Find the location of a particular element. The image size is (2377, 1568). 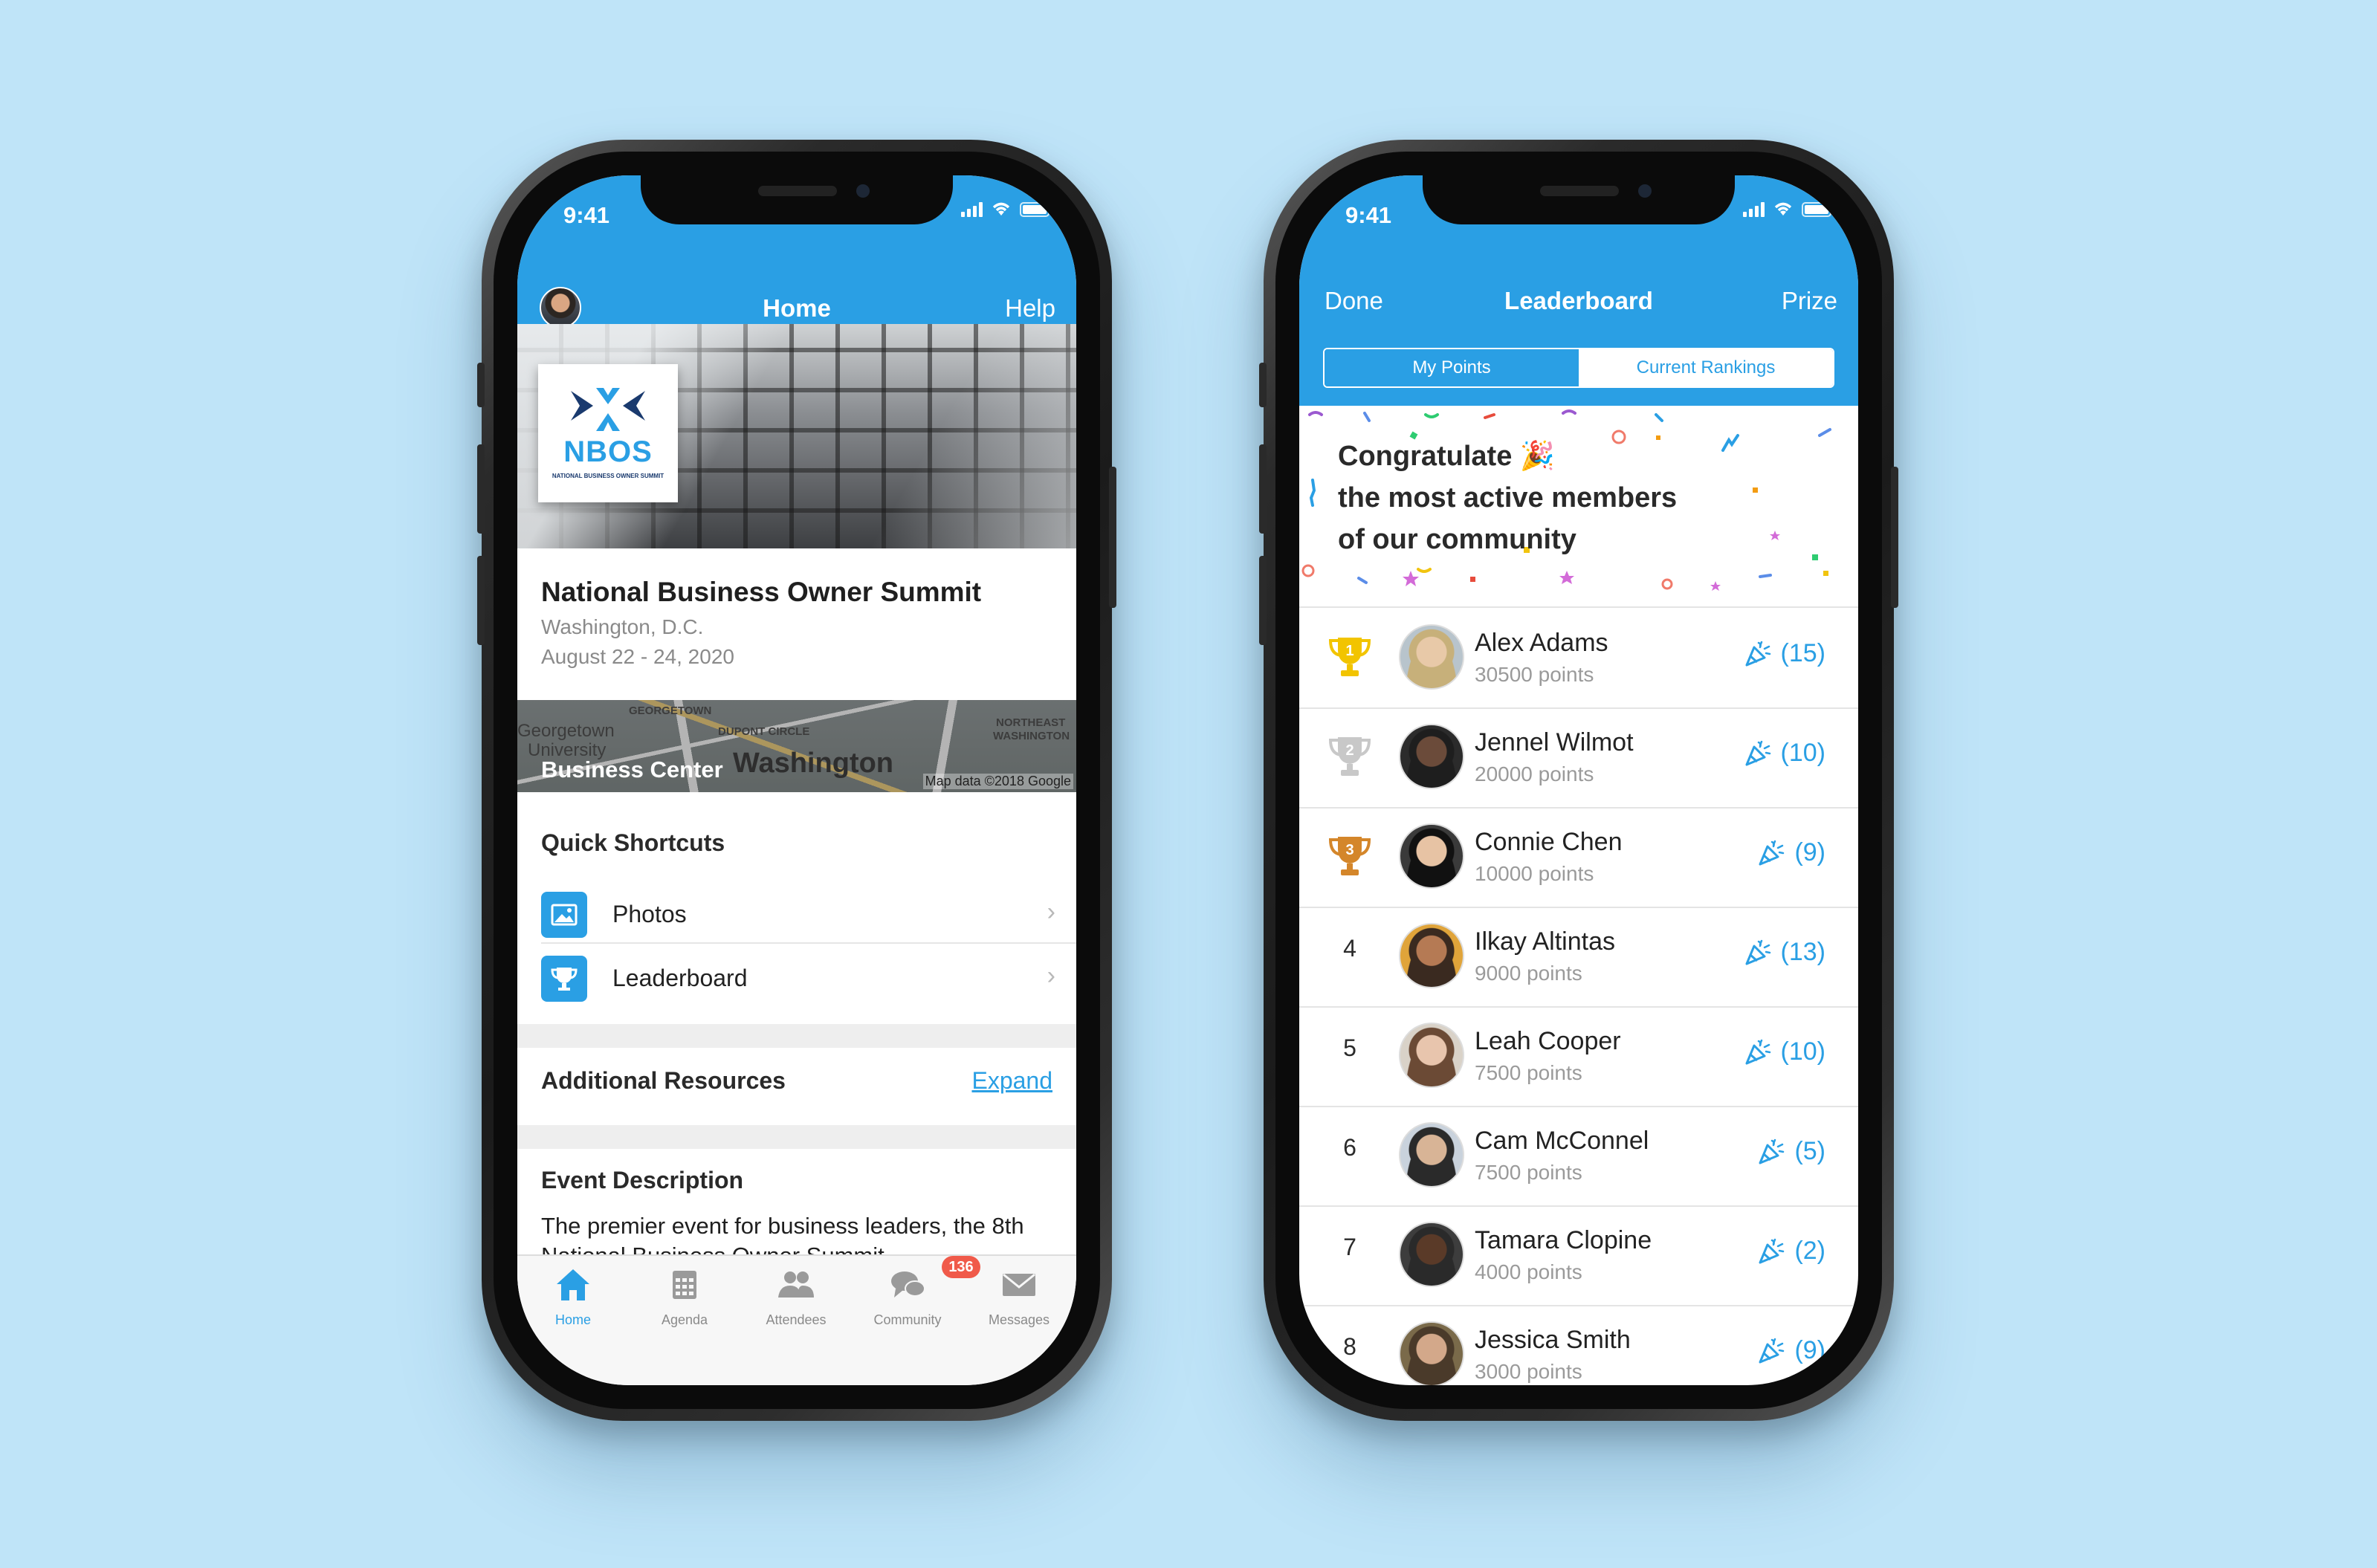

help-button: Help is located at coordinates (1030, 308).